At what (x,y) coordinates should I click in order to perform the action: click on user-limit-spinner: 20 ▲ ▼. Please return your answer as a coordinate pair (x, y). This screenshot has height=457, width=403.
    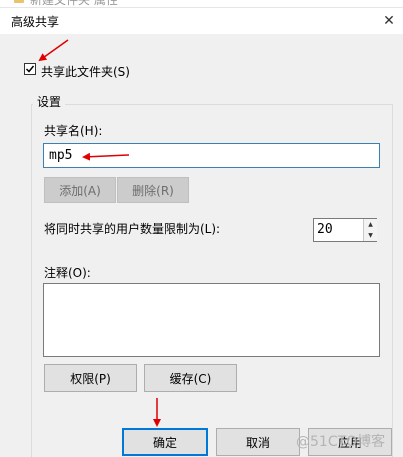
    Looking at the image, I should click on (345, 230).